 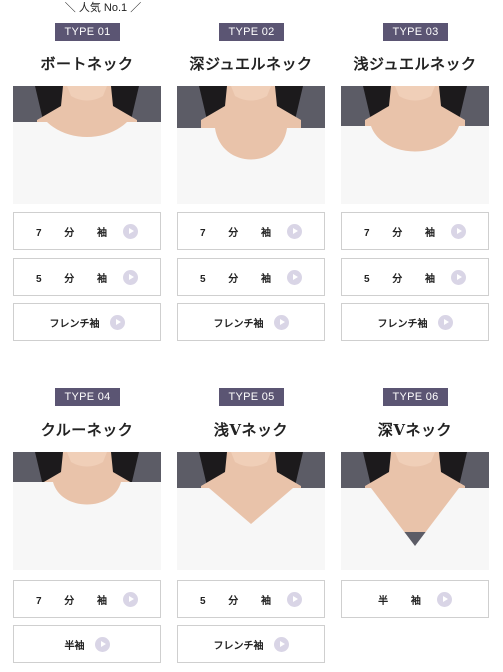 I want to click on type-badge: TYPE 03, so click(x=415, y=32).